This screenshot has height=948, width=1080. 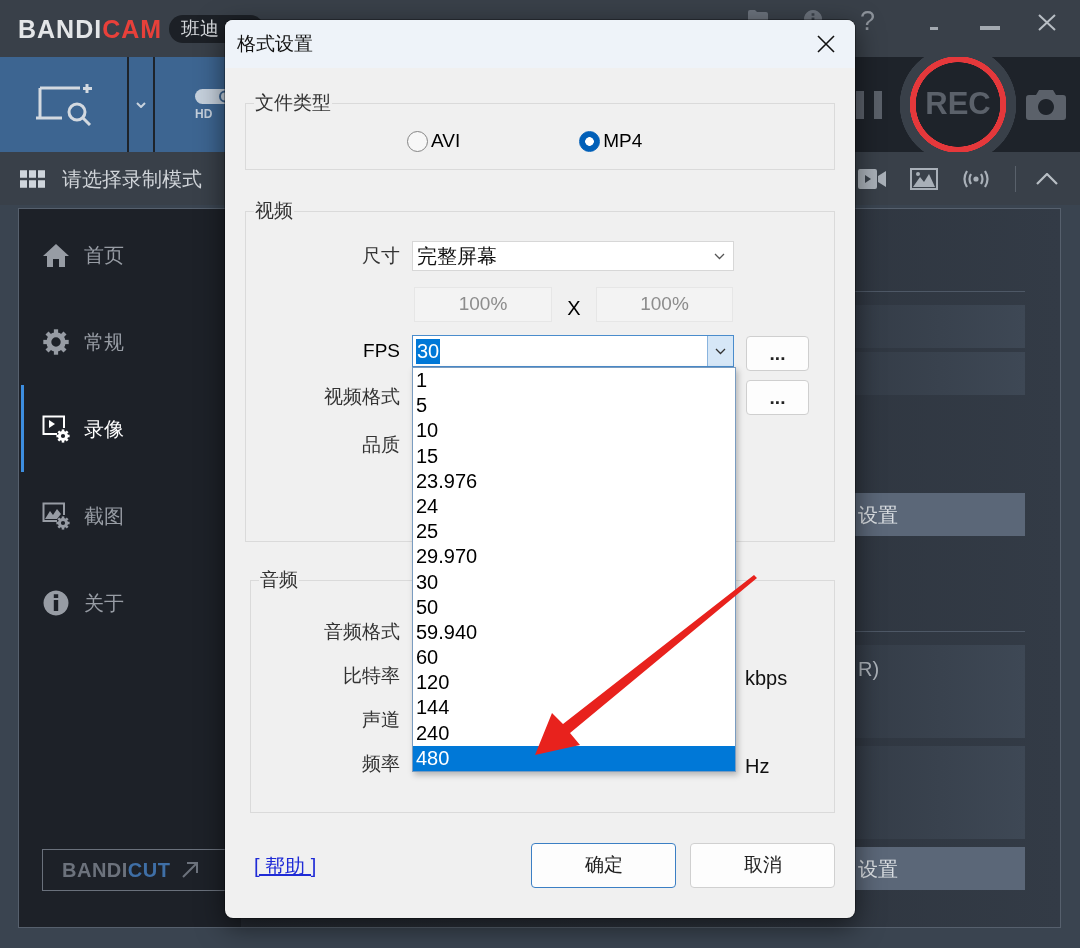 I want to click on ok-button: 确定, so click(x=603, y=865).